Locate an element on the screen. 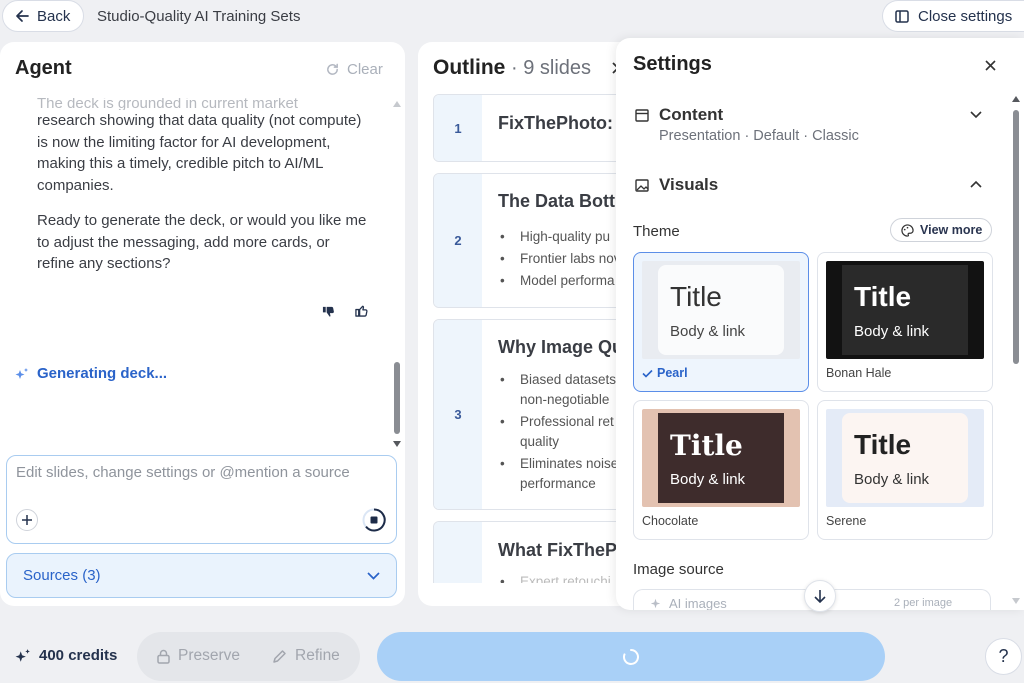 Image resolution: width=1024 pixels, height=683 pixels. slide-title: What FixTheP is located at coordinates (558, 550).